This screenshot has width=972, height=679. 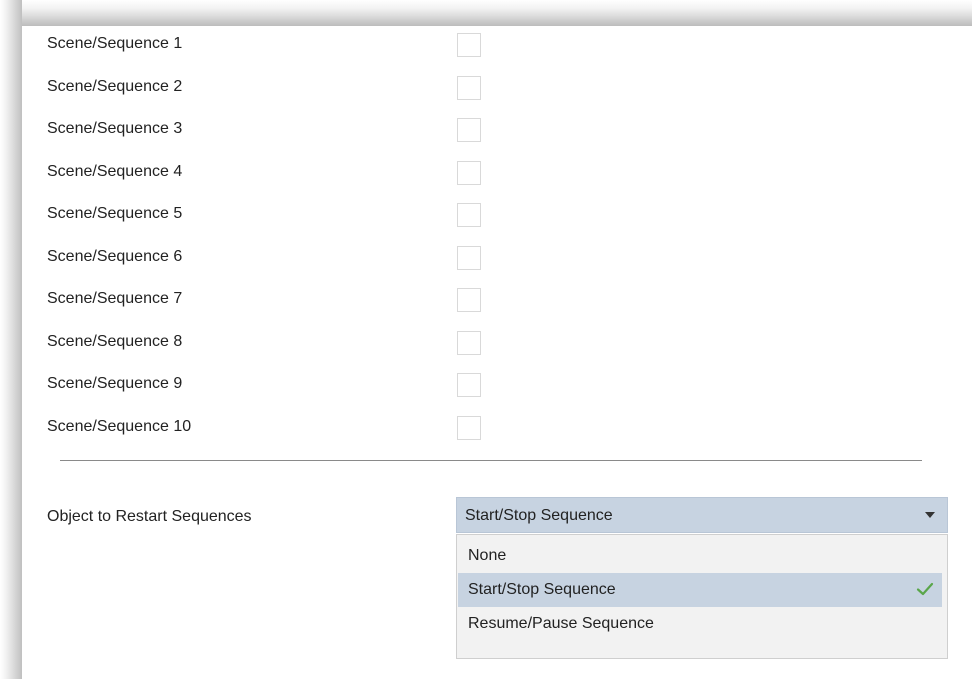 I want to click on scene-label-4: Scene/Sequence 4, so click(x=115, y=171).